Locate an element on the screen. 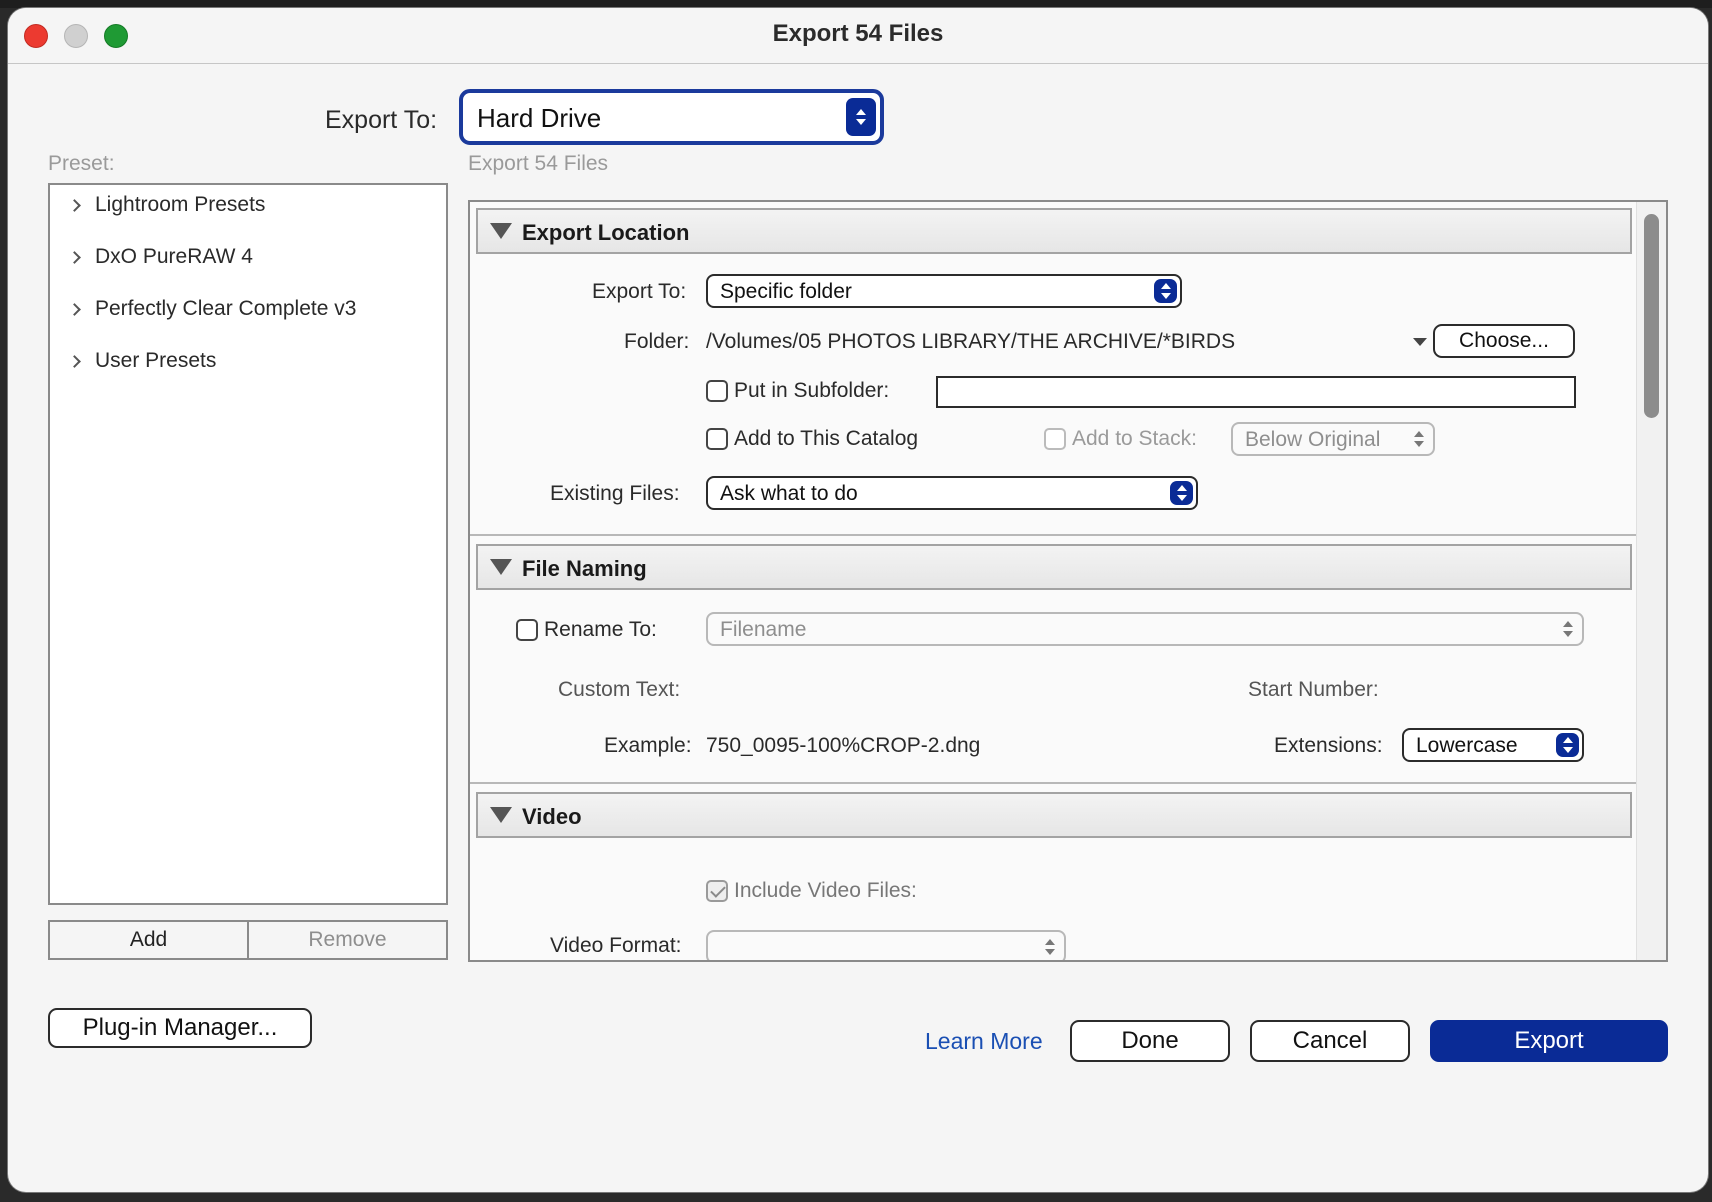 Image resolution: width=1712 pixels, height=1202 pixels. preset-item-user: User Presets is located at coordinates (142, 361).